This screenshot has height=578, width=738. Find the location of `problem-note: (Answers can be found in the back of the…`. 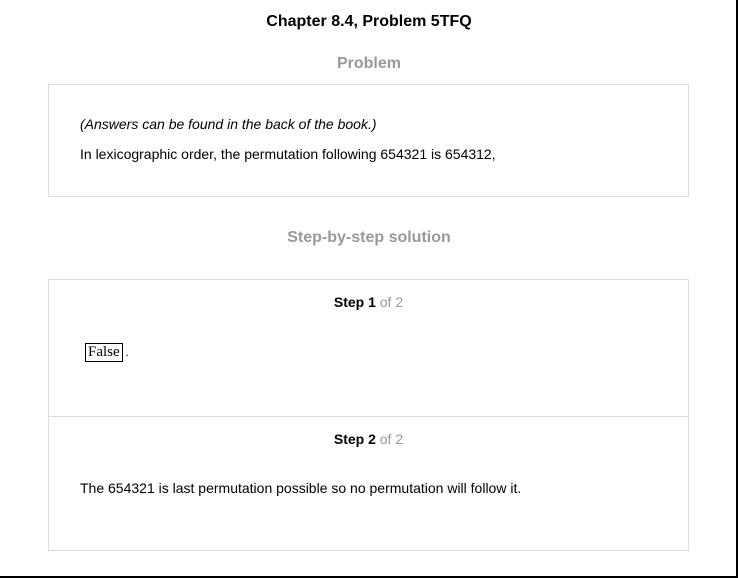

problem-note: (Answers can be found in the back of the… is located at coordinates (228, 124).